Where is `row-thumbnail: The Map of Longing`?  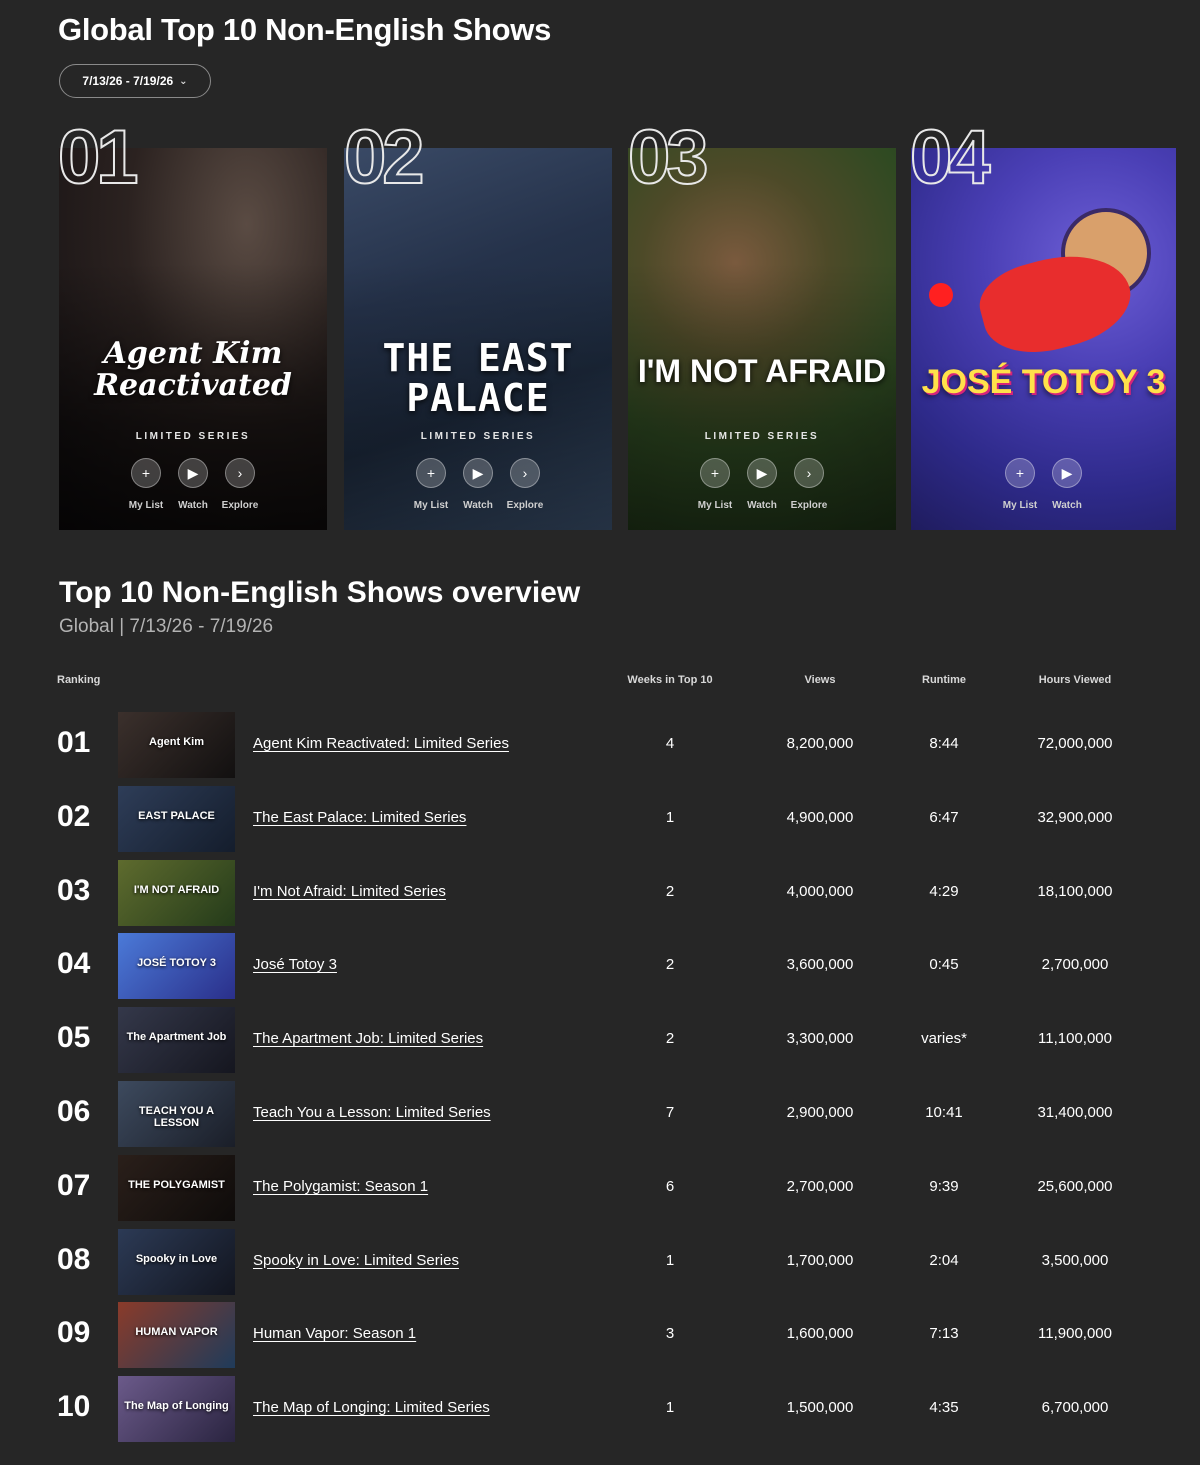
row-thumbnail: The Map of Longing is located at coordinates (176, 1409).